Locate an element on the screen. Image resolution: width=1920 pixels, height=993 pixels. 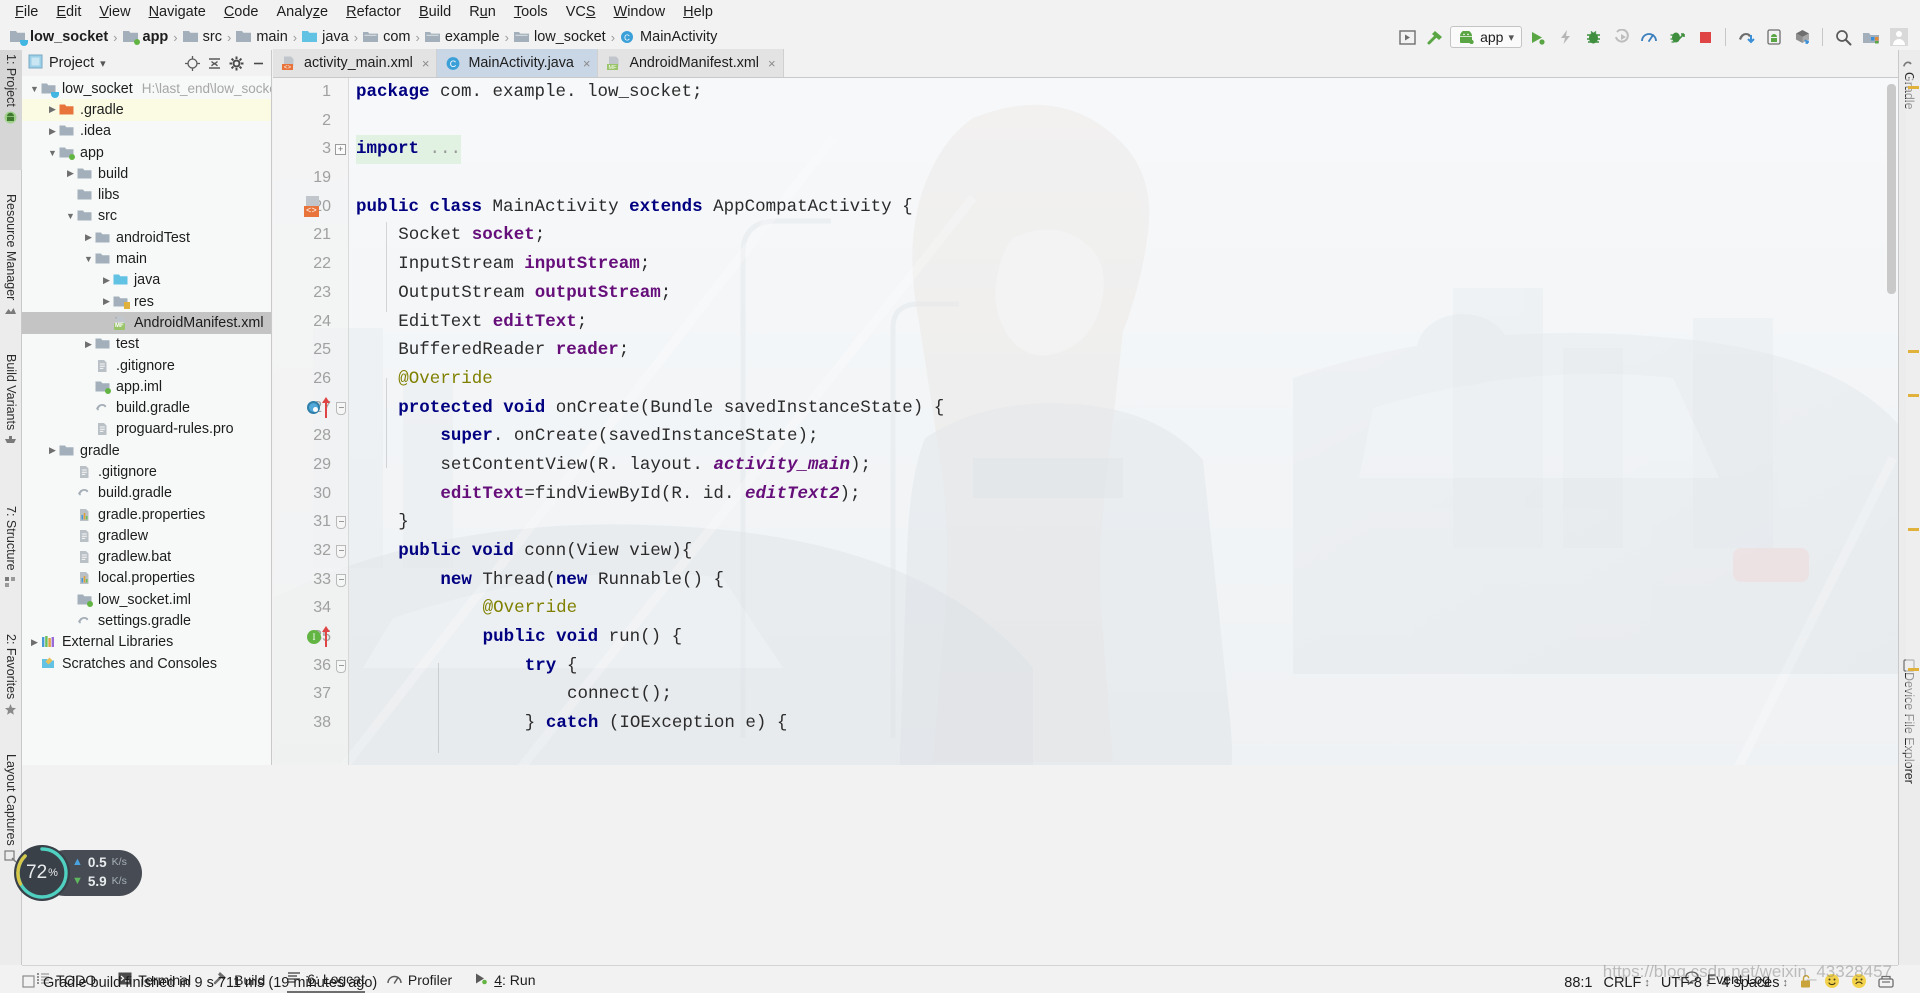
menu-item-edit: Edit is located at coordinates (68, 12).